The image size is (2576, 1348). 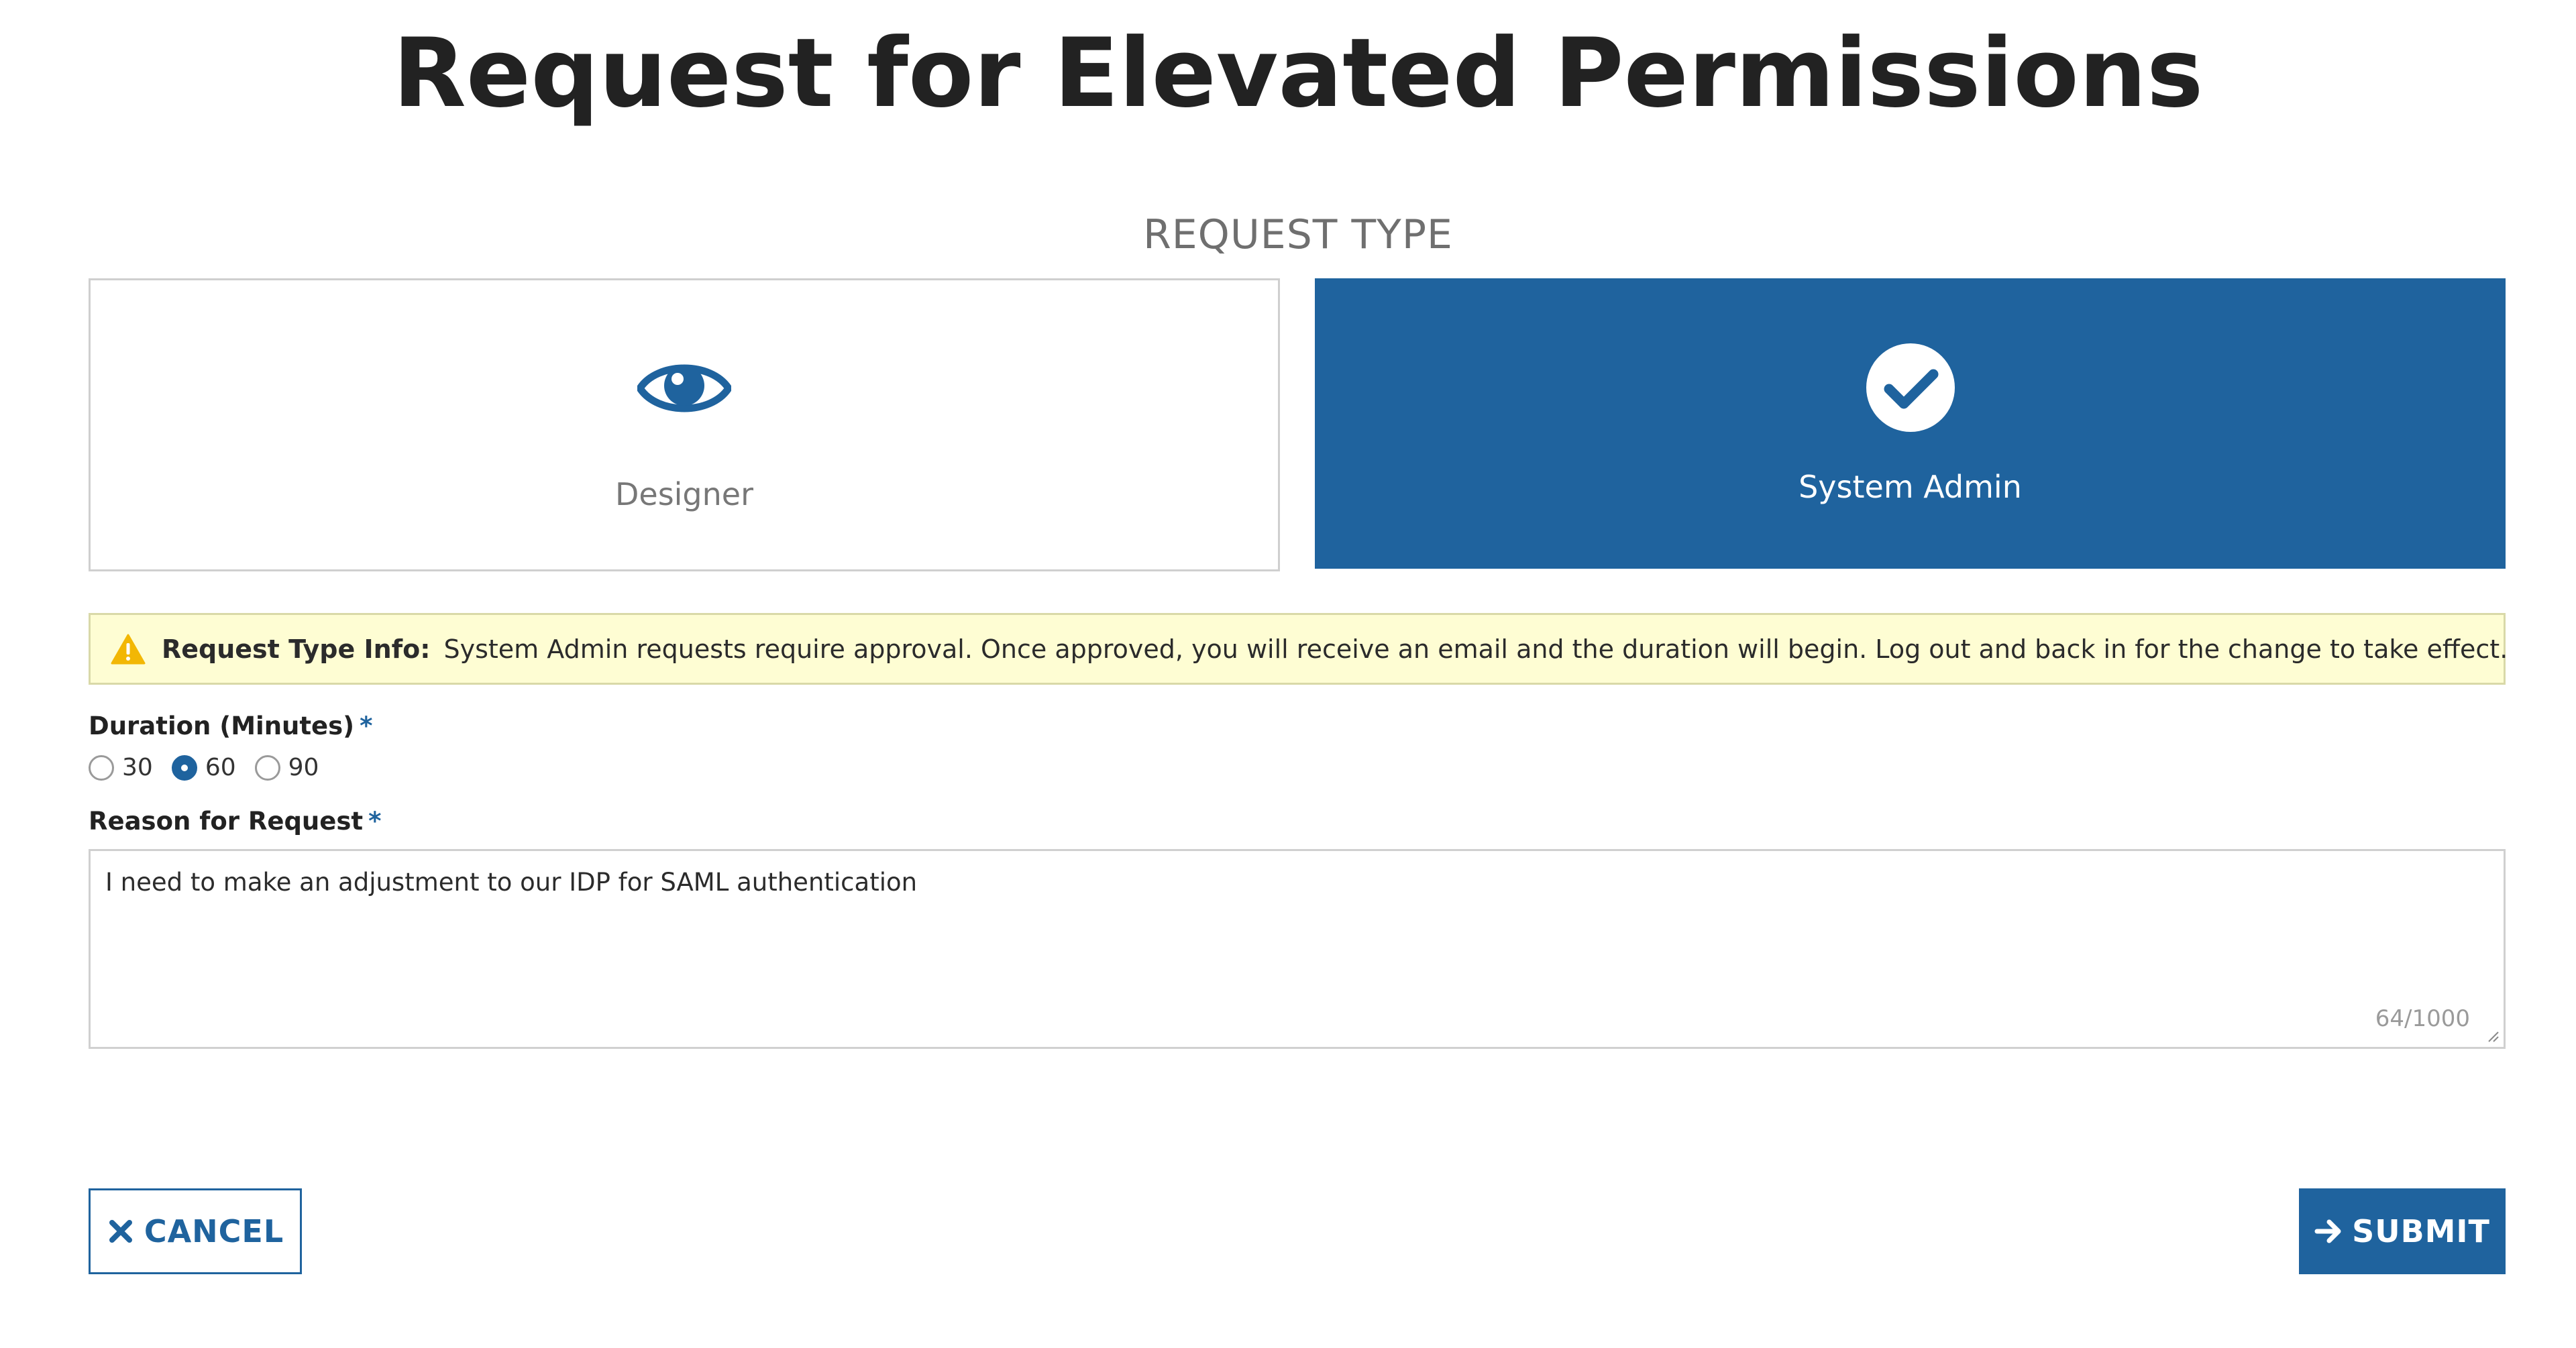 I want to click on submit-button-label: SUBMIT, so click(x=2421, y=1231).